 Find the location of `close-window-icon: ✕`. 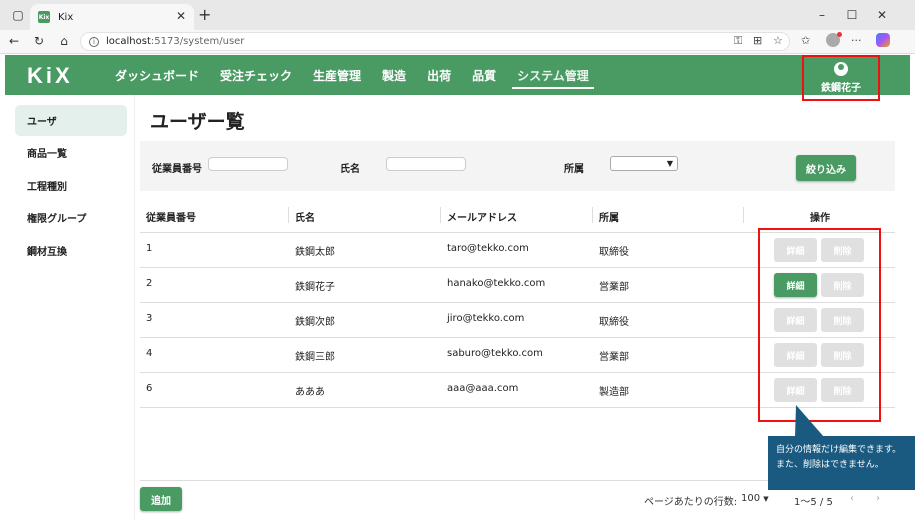

close-window-icon: ✕ is located at coordinates (882, 15).